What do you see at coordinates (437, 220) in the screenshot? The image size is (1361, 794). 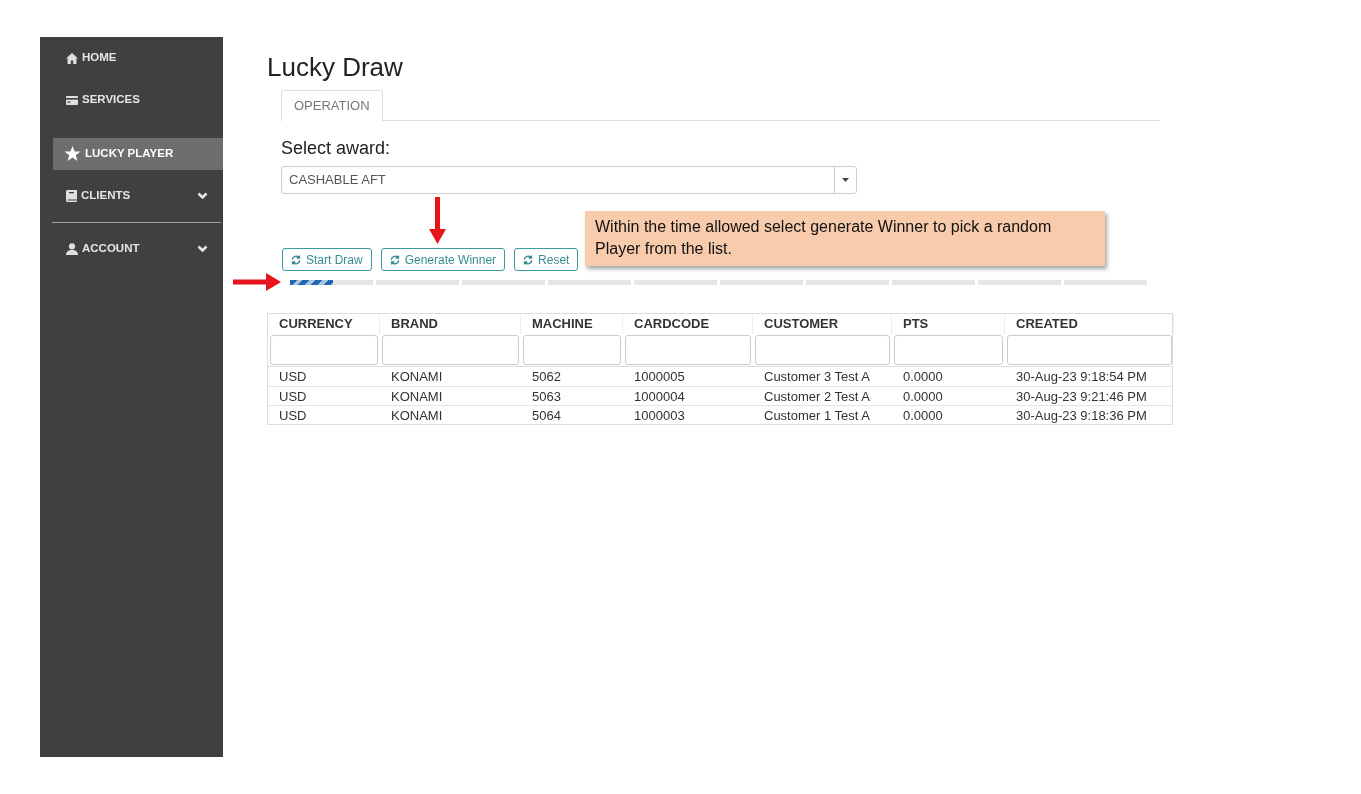 I see `down-arrow-icon` at bounding box center [437, 220].